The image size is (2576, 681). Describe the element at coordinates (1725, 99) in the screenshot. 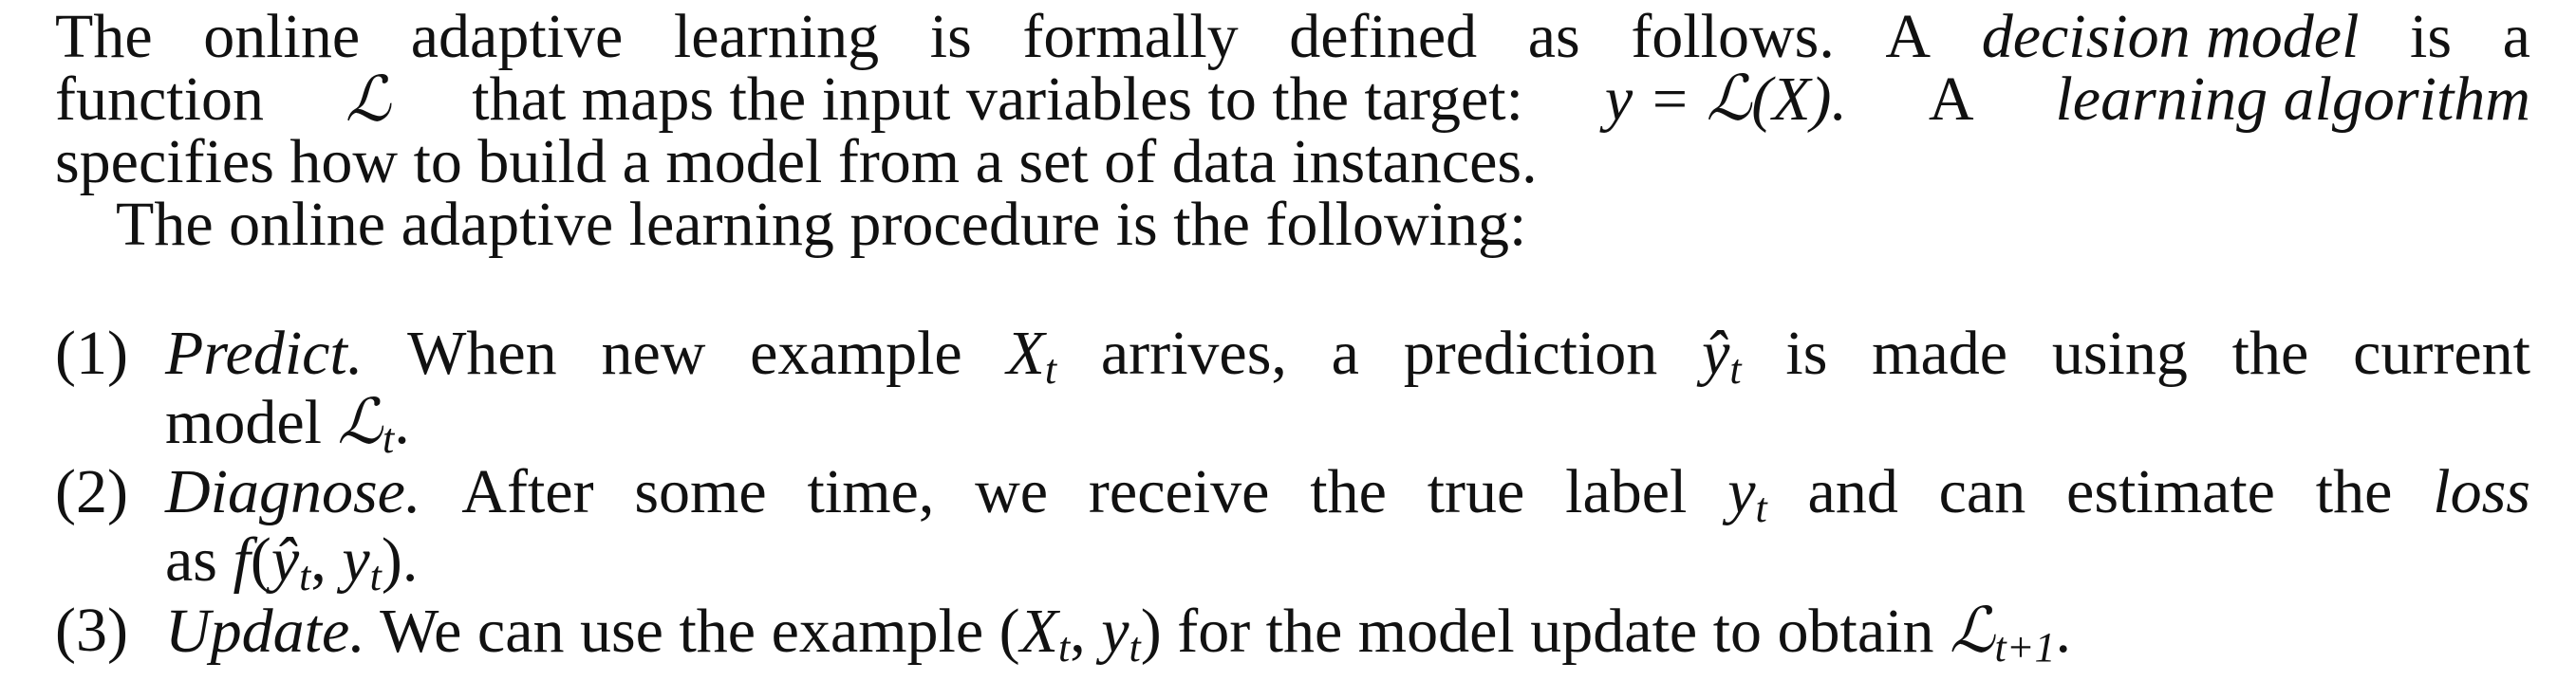

I see `math-equation: y = ℒ(X).` at that location.